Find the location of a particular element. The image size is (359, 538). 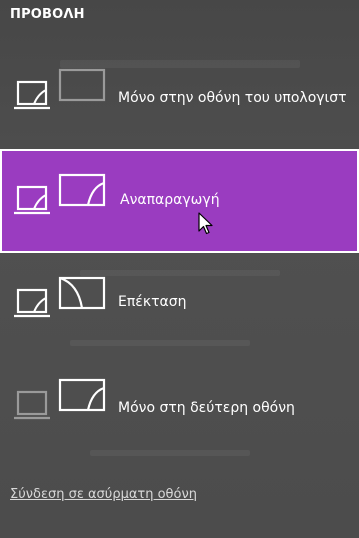

second-screen-only-icon is located at coordinates (60, 399).